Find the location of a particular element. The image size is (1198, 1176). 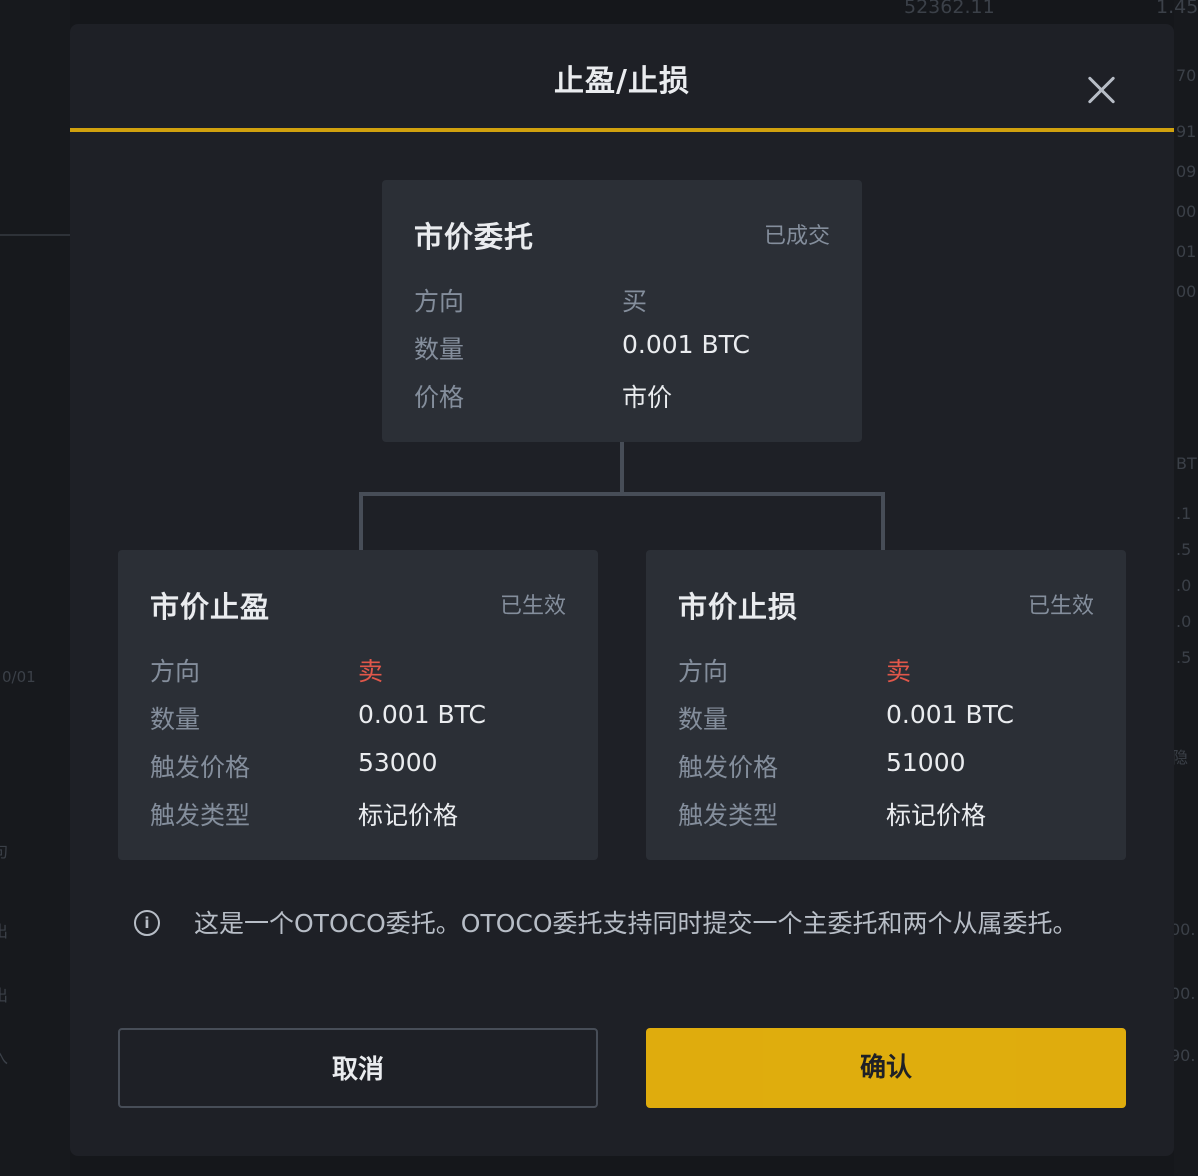

connector-left-drop is located at coordinates (361, 521).